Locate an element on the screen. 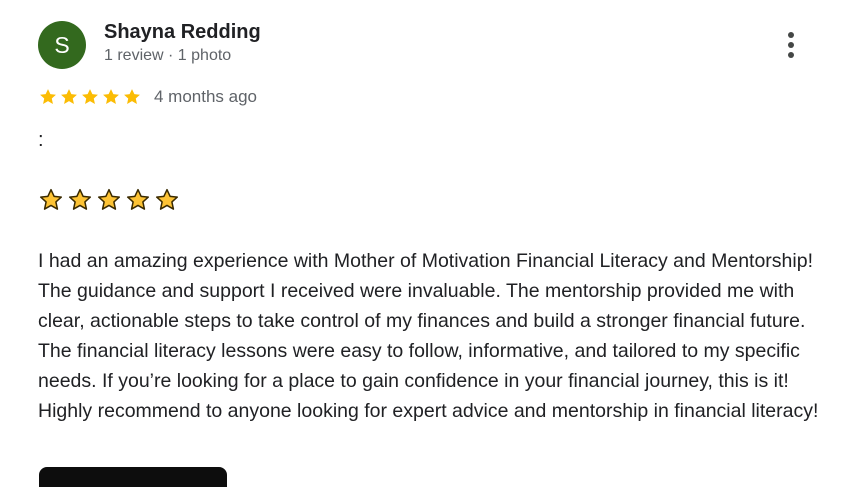  rating-row: 4 months ago is located at coordinates (147, 97).